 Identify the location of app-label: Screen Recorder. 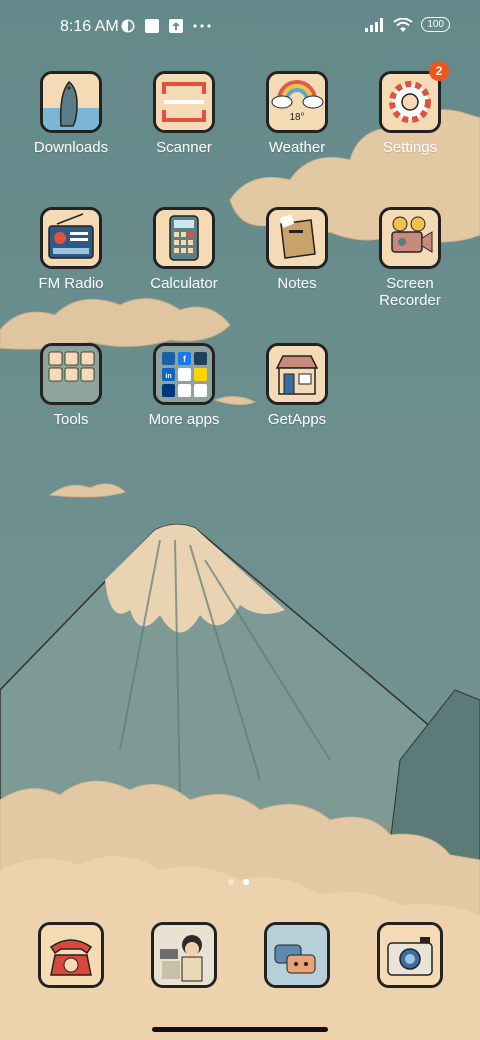
(410, 292).